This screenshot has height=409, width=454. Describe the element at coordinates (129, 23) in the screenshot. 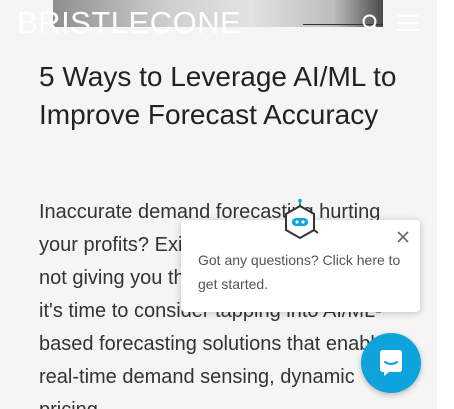

I see `site-logo: BRISTLECONE` at that location.